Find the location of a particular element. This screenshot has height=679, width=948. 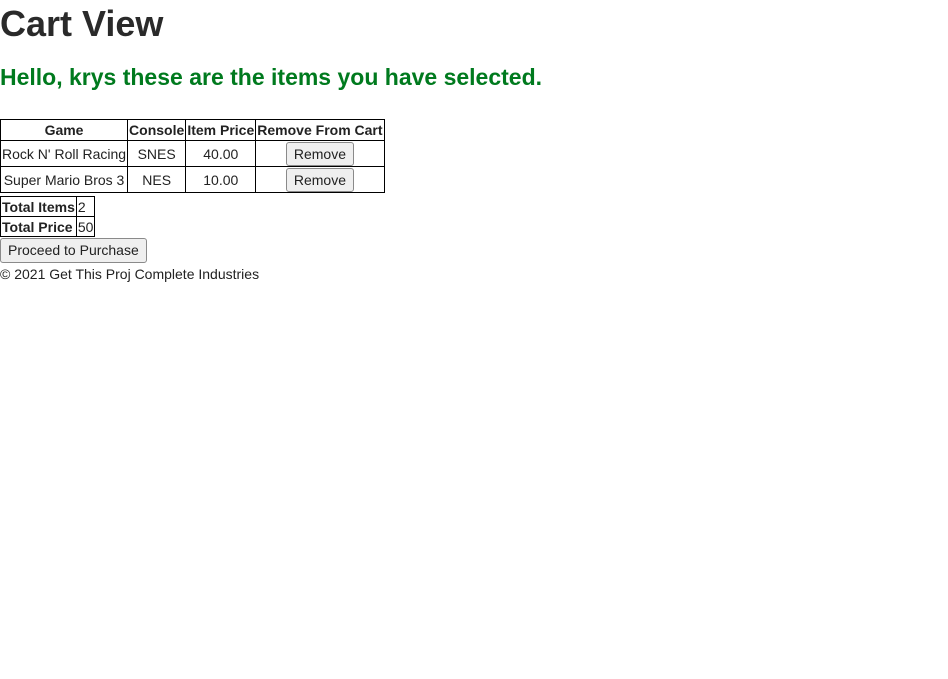

total-items-row: Total Items 2 is located at coordinates (48, 206).